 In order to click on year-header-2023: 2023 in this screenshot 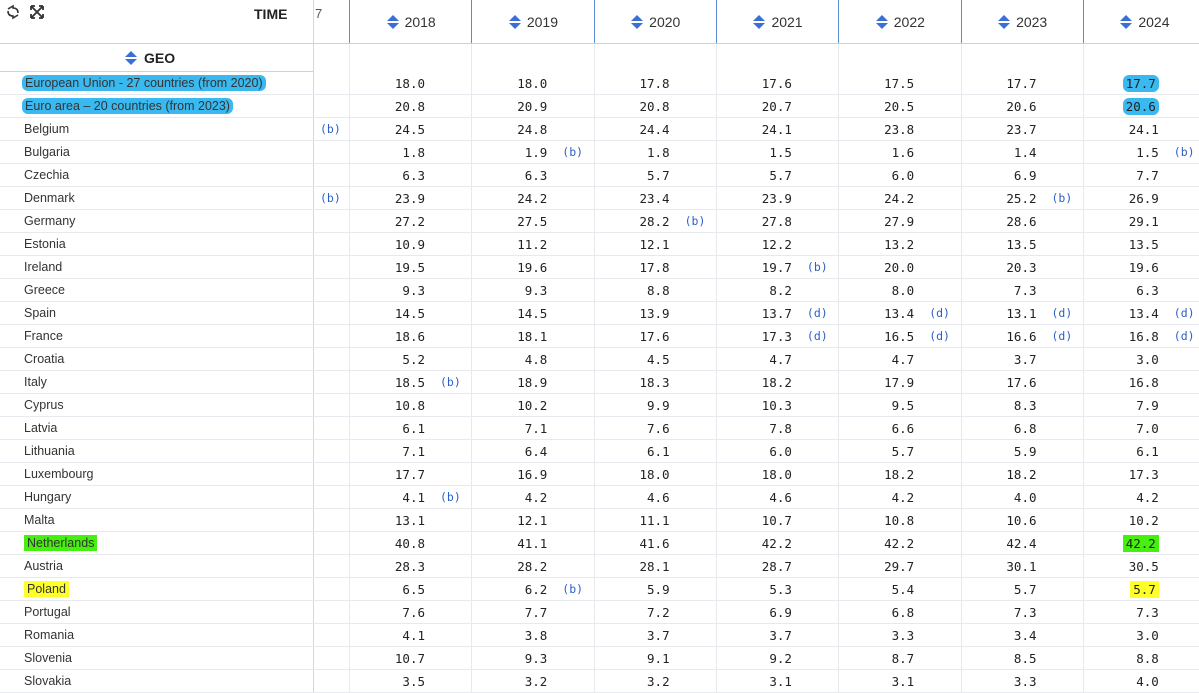, I will do `click(1021, 21)`.